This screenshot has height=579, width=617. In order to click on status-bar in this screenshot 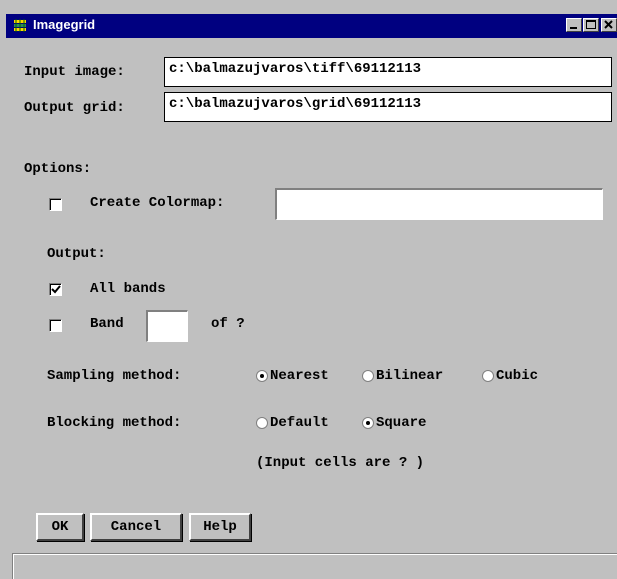, I will do `click(314, 566)`.